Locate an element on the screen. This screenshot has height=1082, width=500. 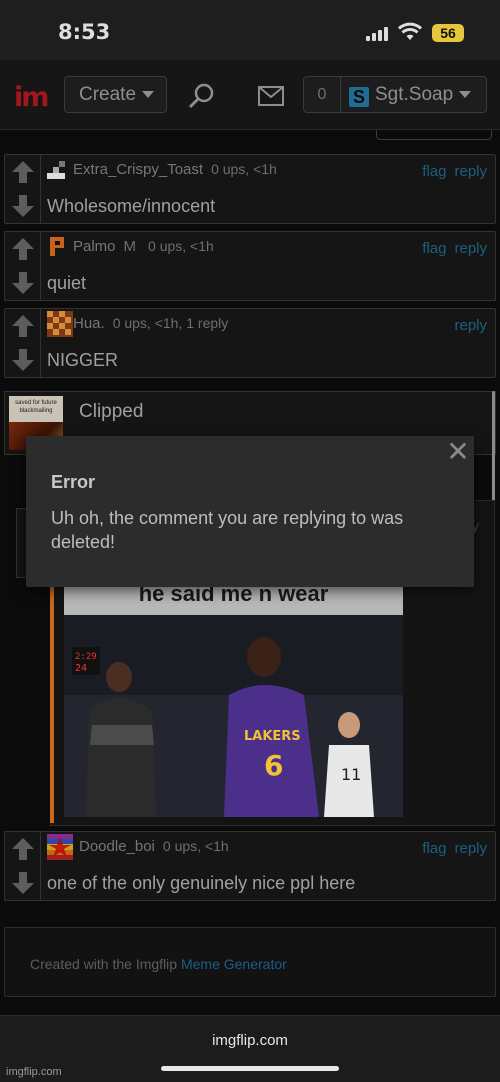
jersey-number: 6 is located at coordinates (273, 765).